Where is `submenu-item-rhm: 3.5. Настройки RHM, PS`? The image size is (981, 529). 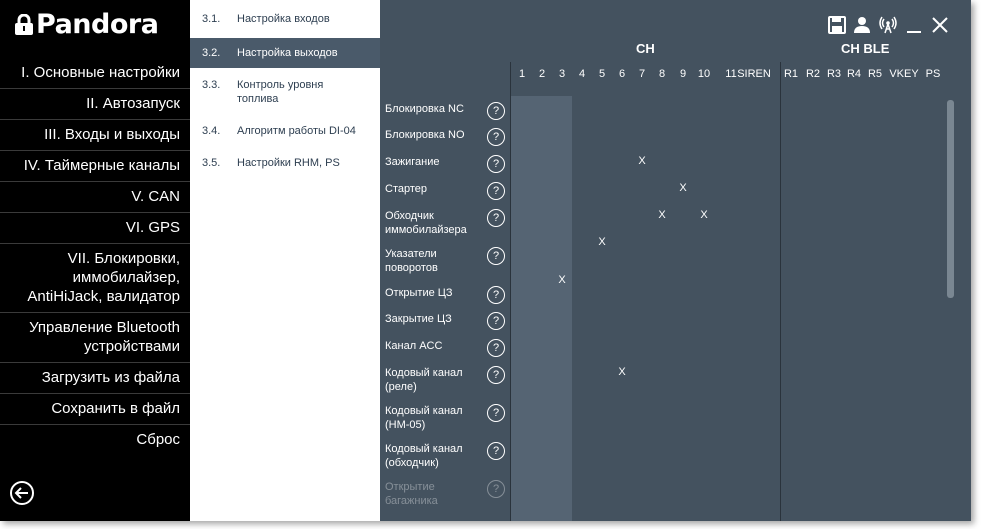
submenu-item-rhm: 3.5. Настройки RHM, PS is located at coordinates (285, 163).